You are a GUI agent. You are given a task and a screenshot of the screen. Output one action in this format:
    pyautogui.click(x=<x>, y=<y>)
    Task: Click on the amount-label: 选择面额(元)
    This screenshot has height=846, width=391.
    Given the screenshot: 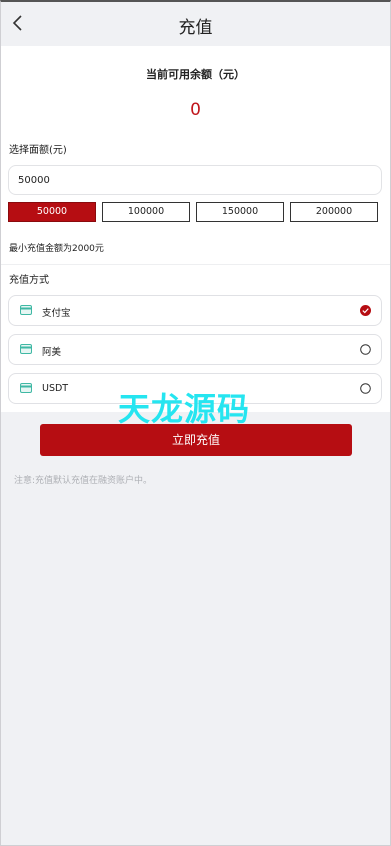 What is the action you would take?
    pyautogui.click(x=38, y=150)
    